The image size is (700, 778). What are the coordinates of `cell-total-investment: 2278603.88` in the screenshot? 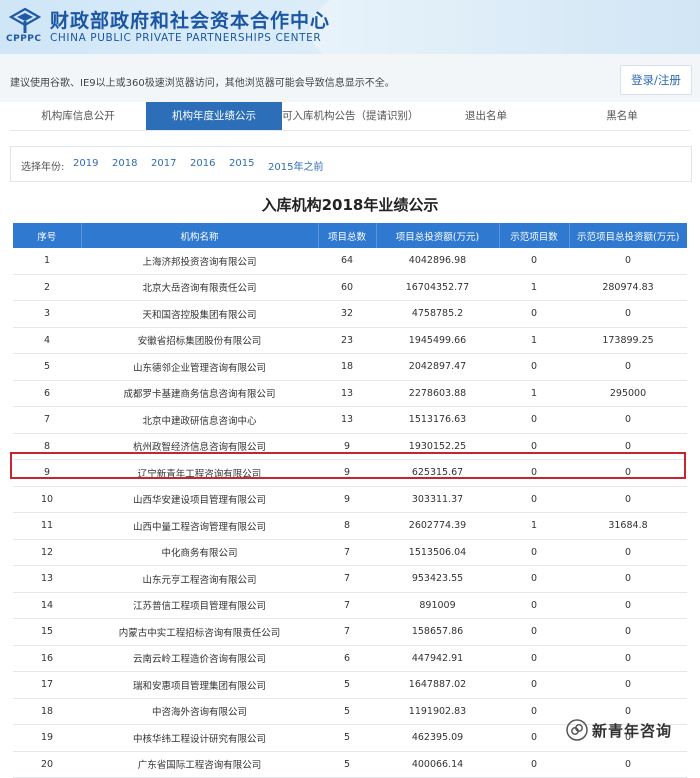 It's located at (437, 393).